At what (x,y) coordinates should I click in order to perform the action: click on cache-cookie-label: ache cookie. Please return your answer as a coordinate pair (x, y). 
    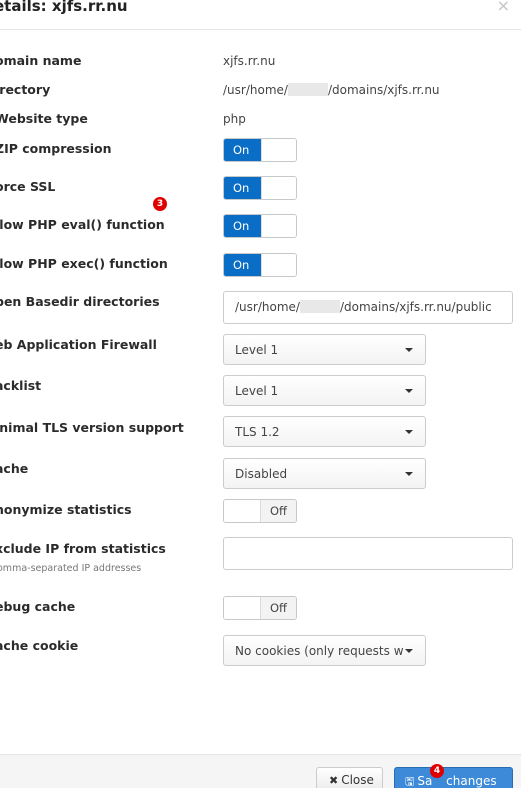
    Looking at the image, I should click on (39, 645).